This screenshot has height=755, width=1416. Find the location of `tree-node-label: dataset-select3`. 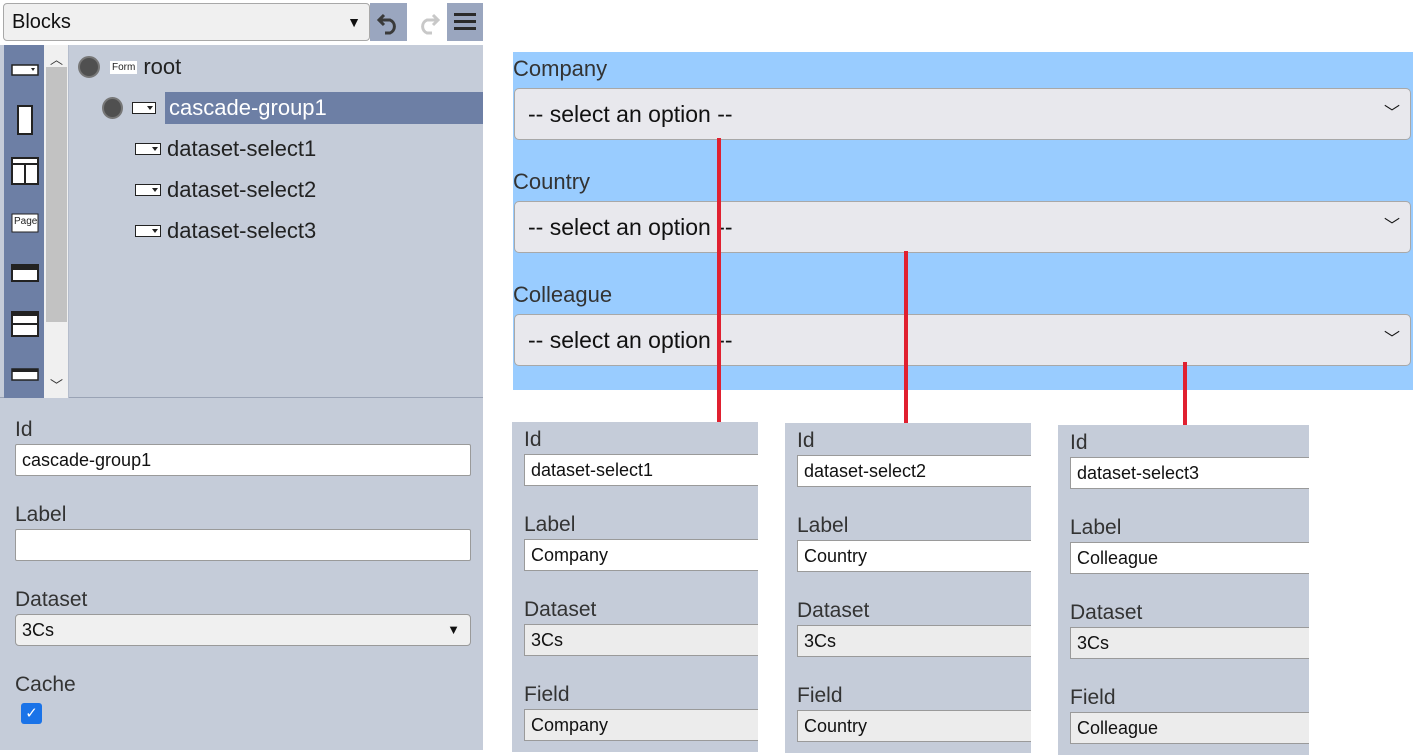

tree-node-label: dataset-select3 is located at coordinates (242, 230).